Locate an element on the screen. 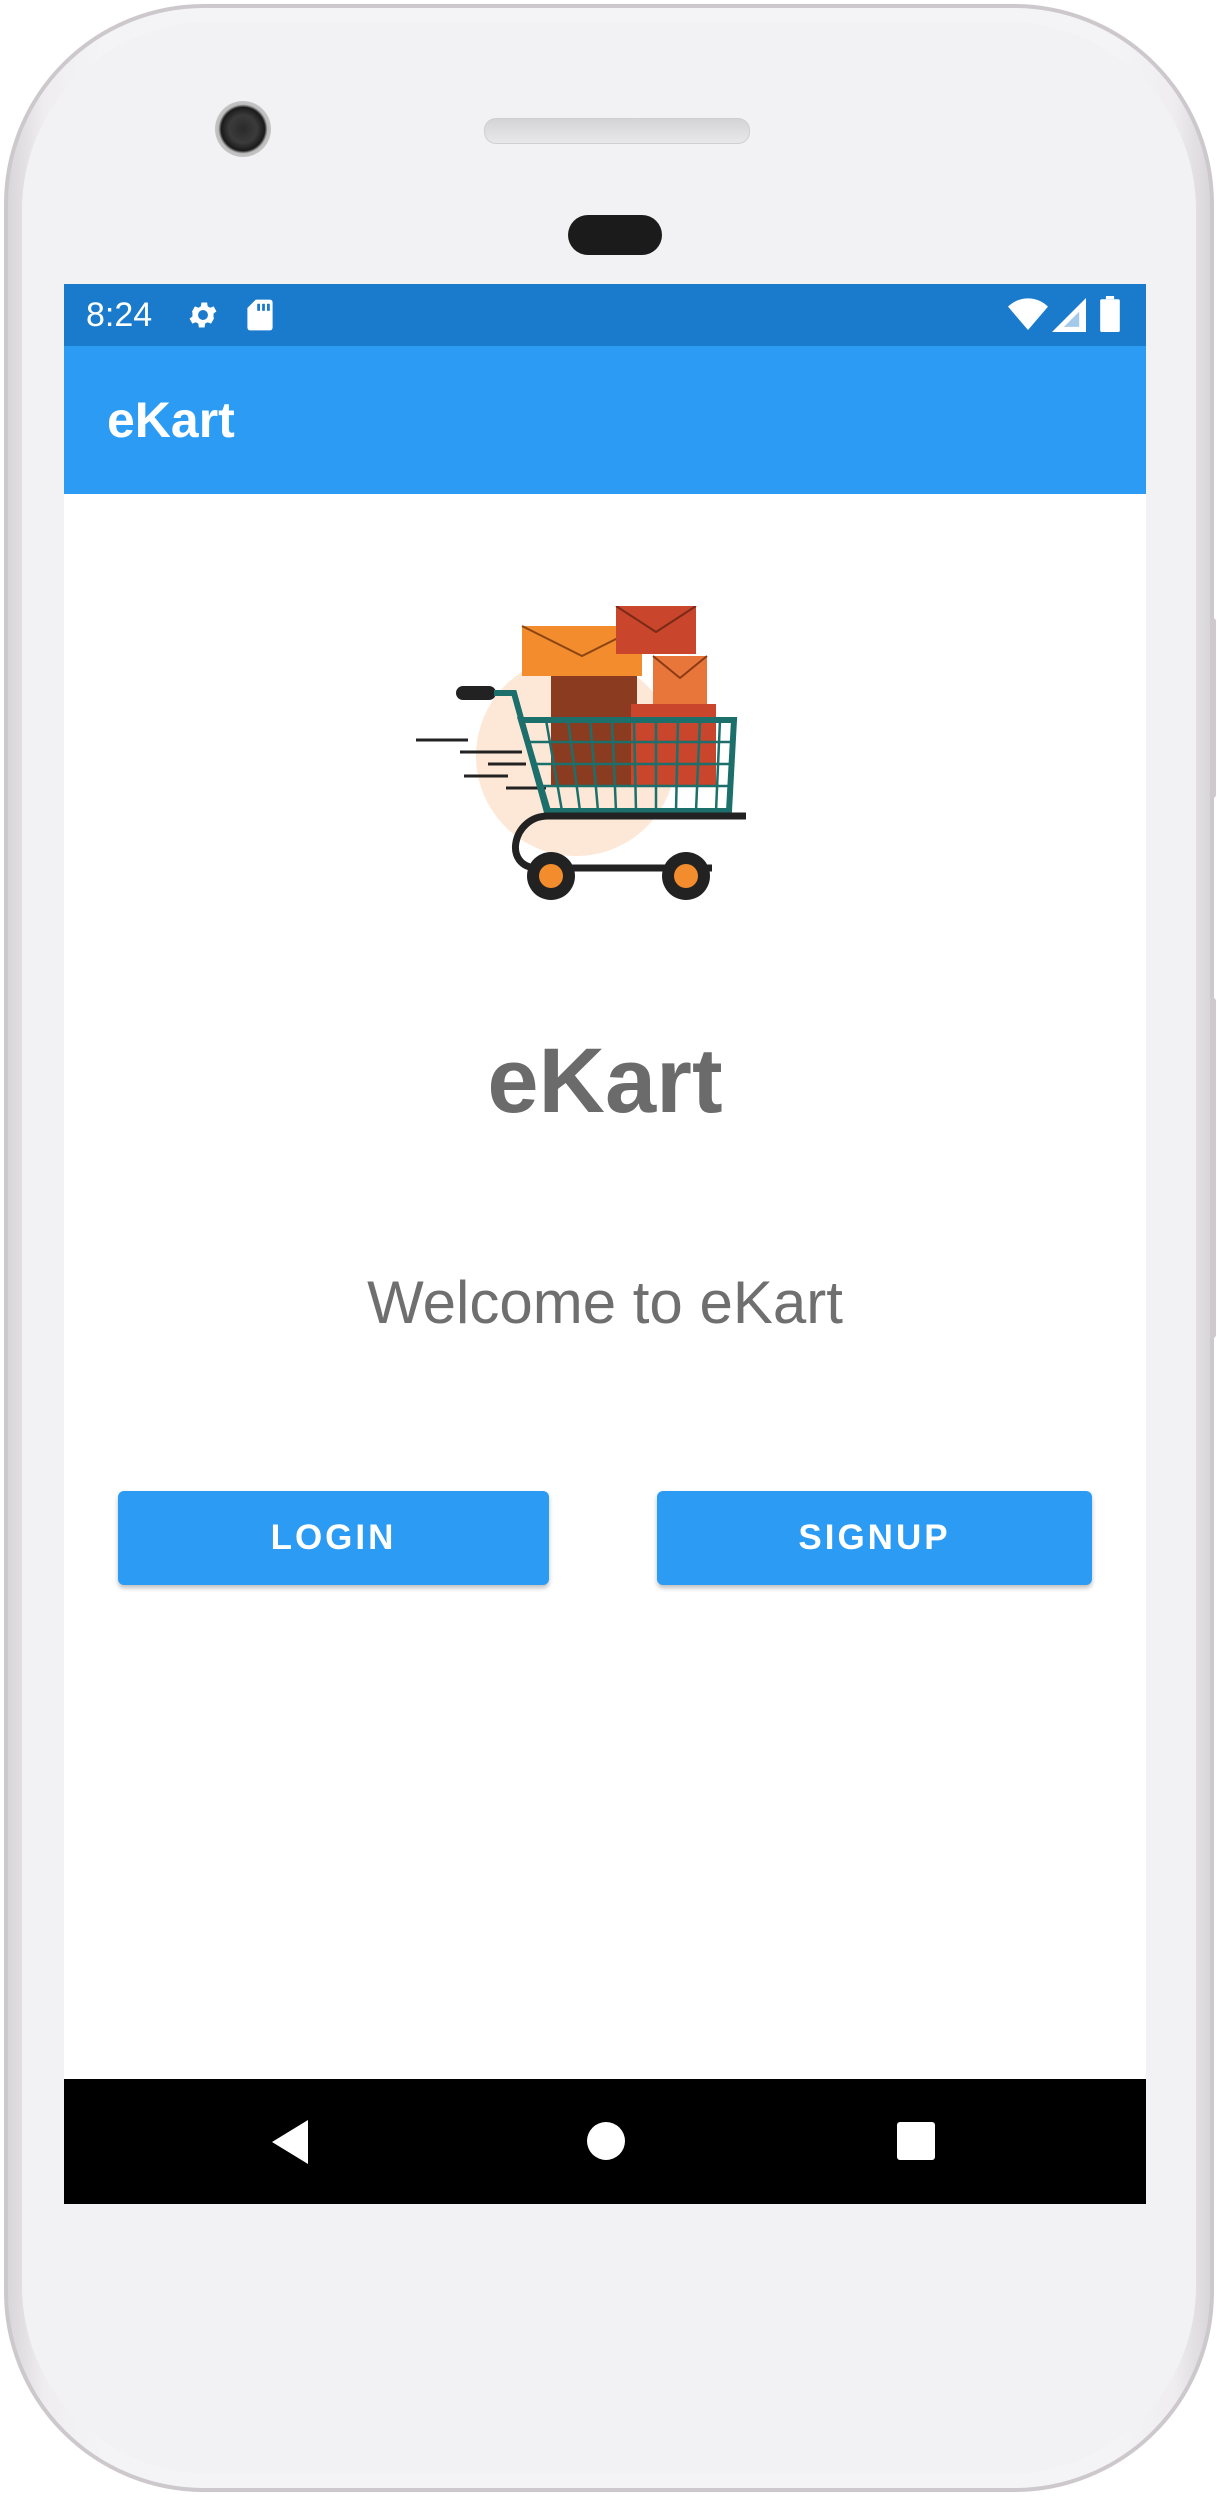 This screenshot has height=2498, width=1222. brand-title: eKart is located at coordinates (605, 1081).